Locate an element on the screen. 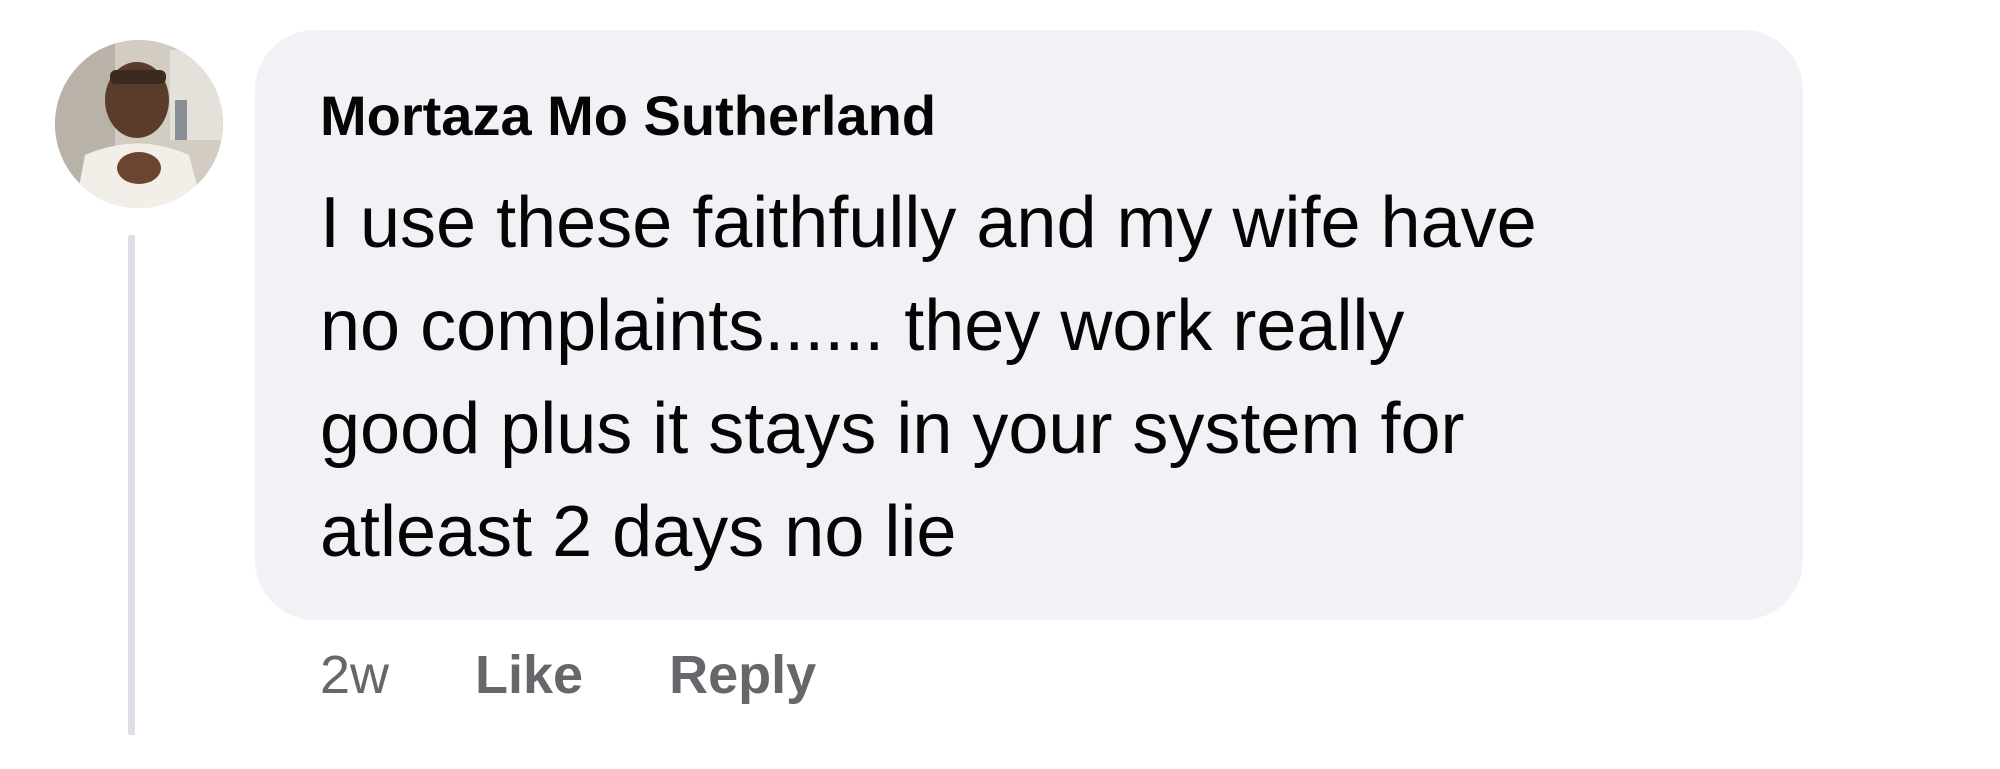 The image size is (2000, 769). thread-line is located at coordinates (131, 485).